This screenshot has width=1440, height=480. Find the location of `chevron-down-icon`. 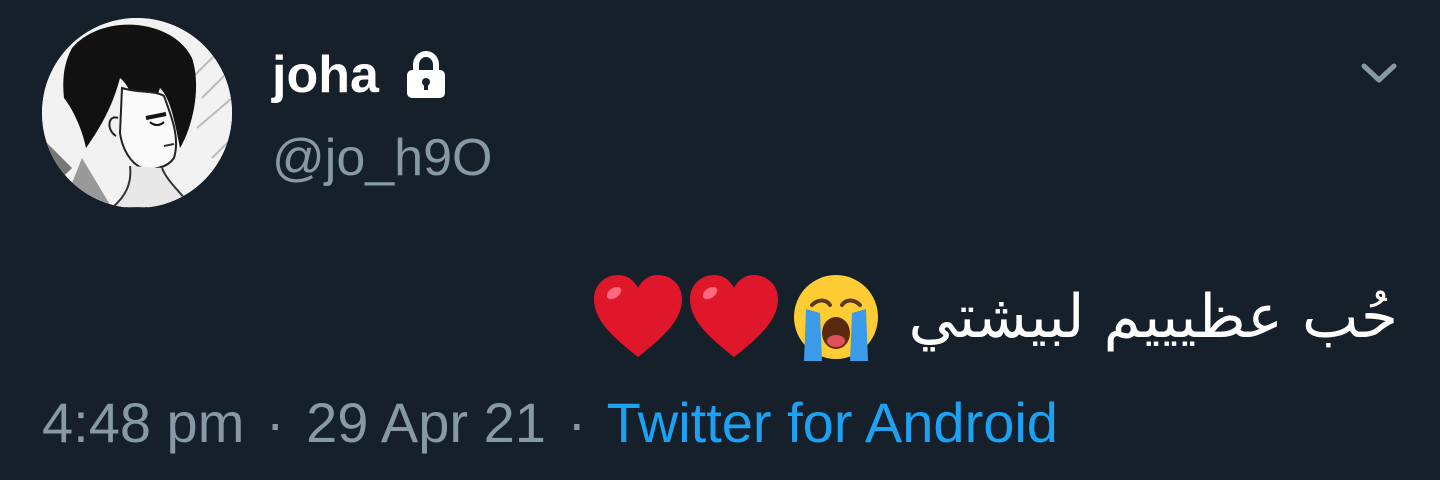

chevron-down-icon is located at coordinates (1379, 72).